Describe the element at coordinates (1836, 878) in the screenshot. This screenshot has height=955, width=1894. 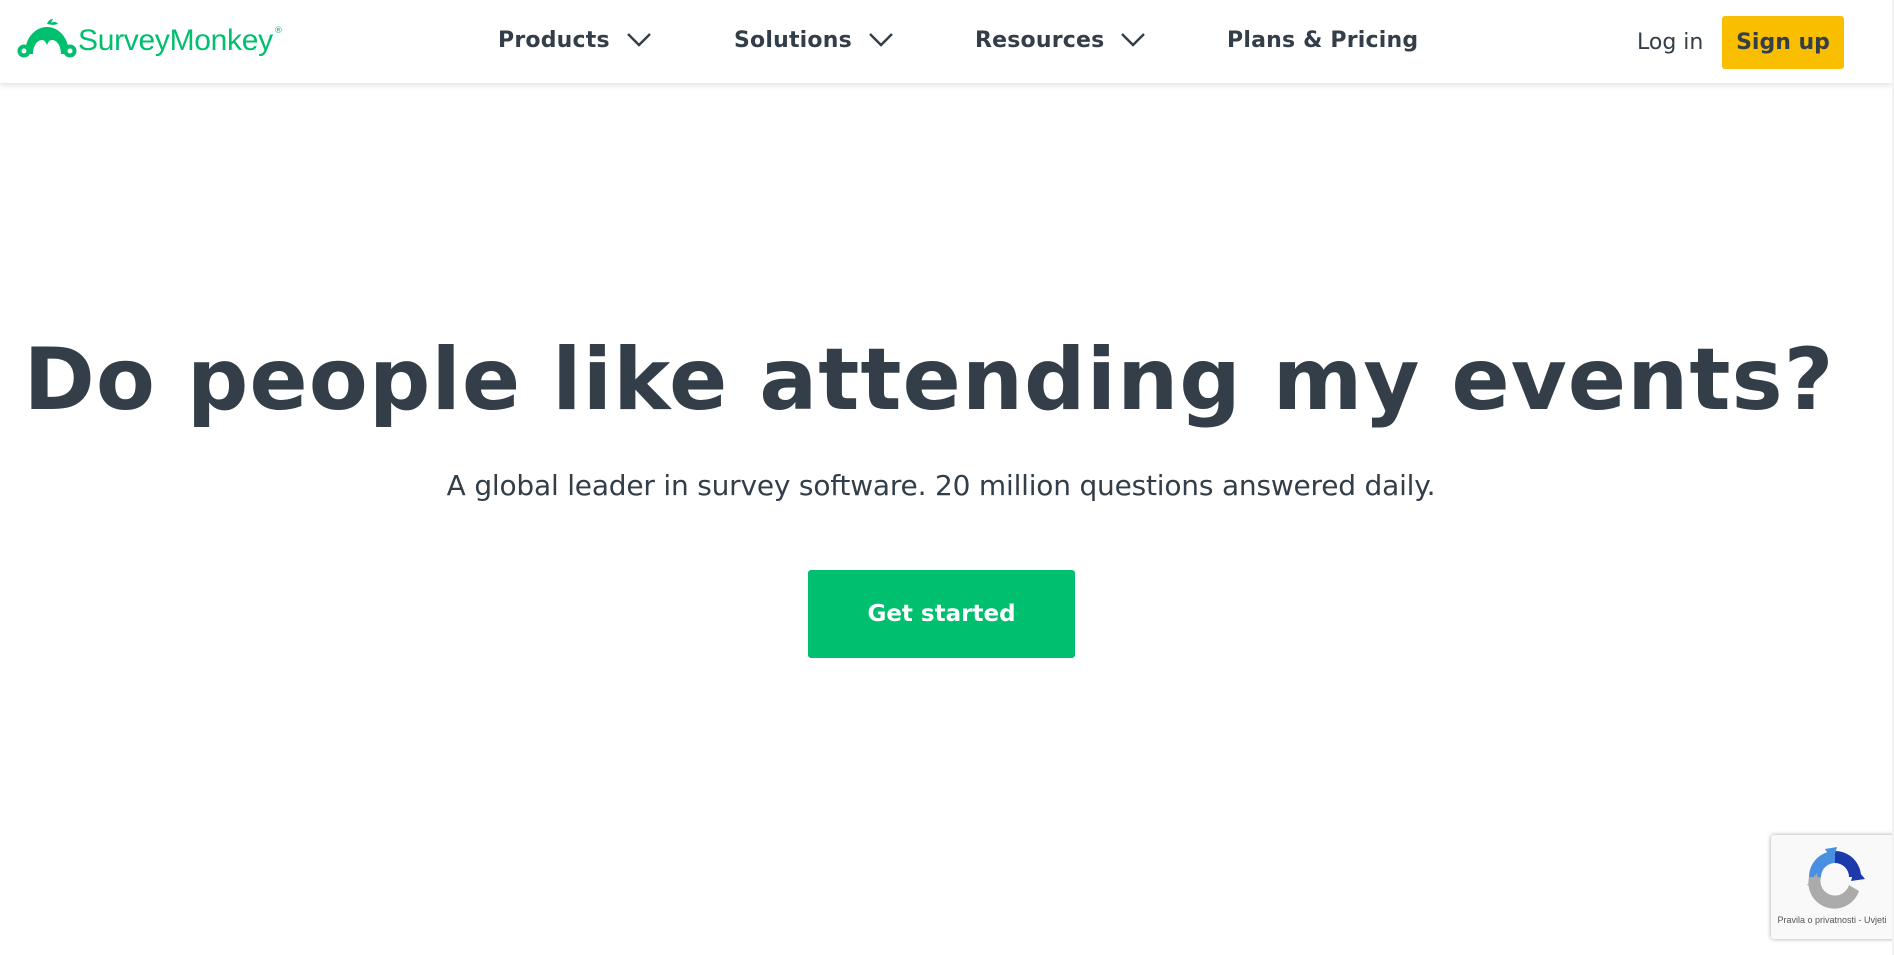
I see `recaptcha-icon` at that location.